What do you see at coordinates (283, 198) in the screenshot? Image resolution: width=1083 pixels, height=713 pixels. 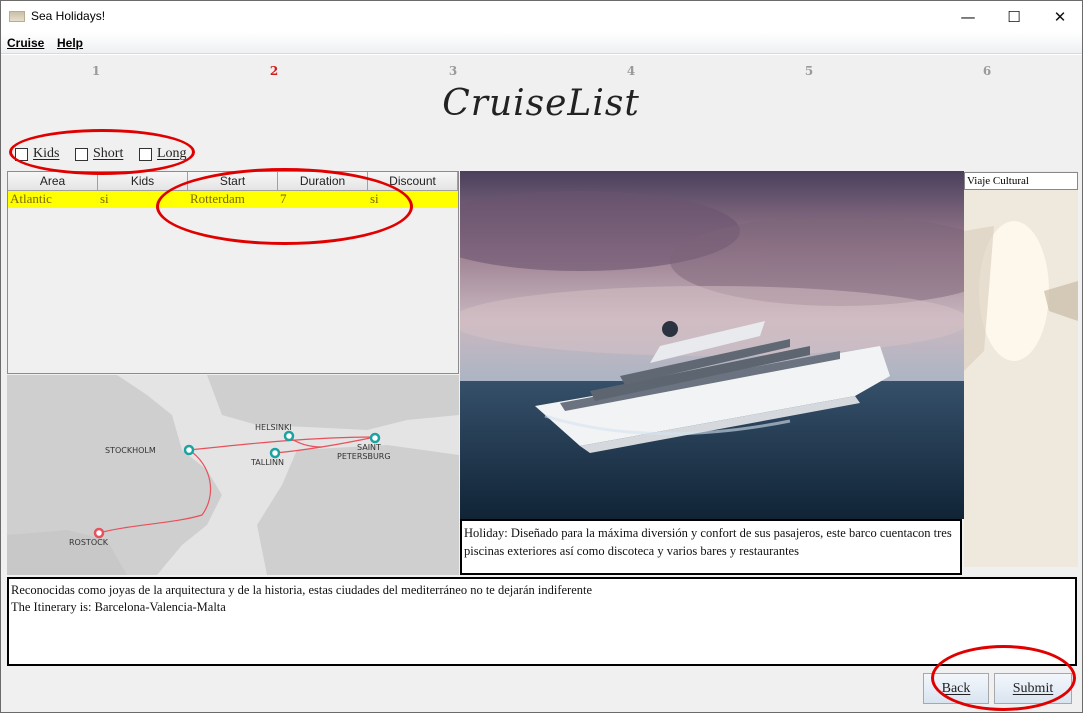 I see `cell-duration: 7` at bounding box center [283, 198].